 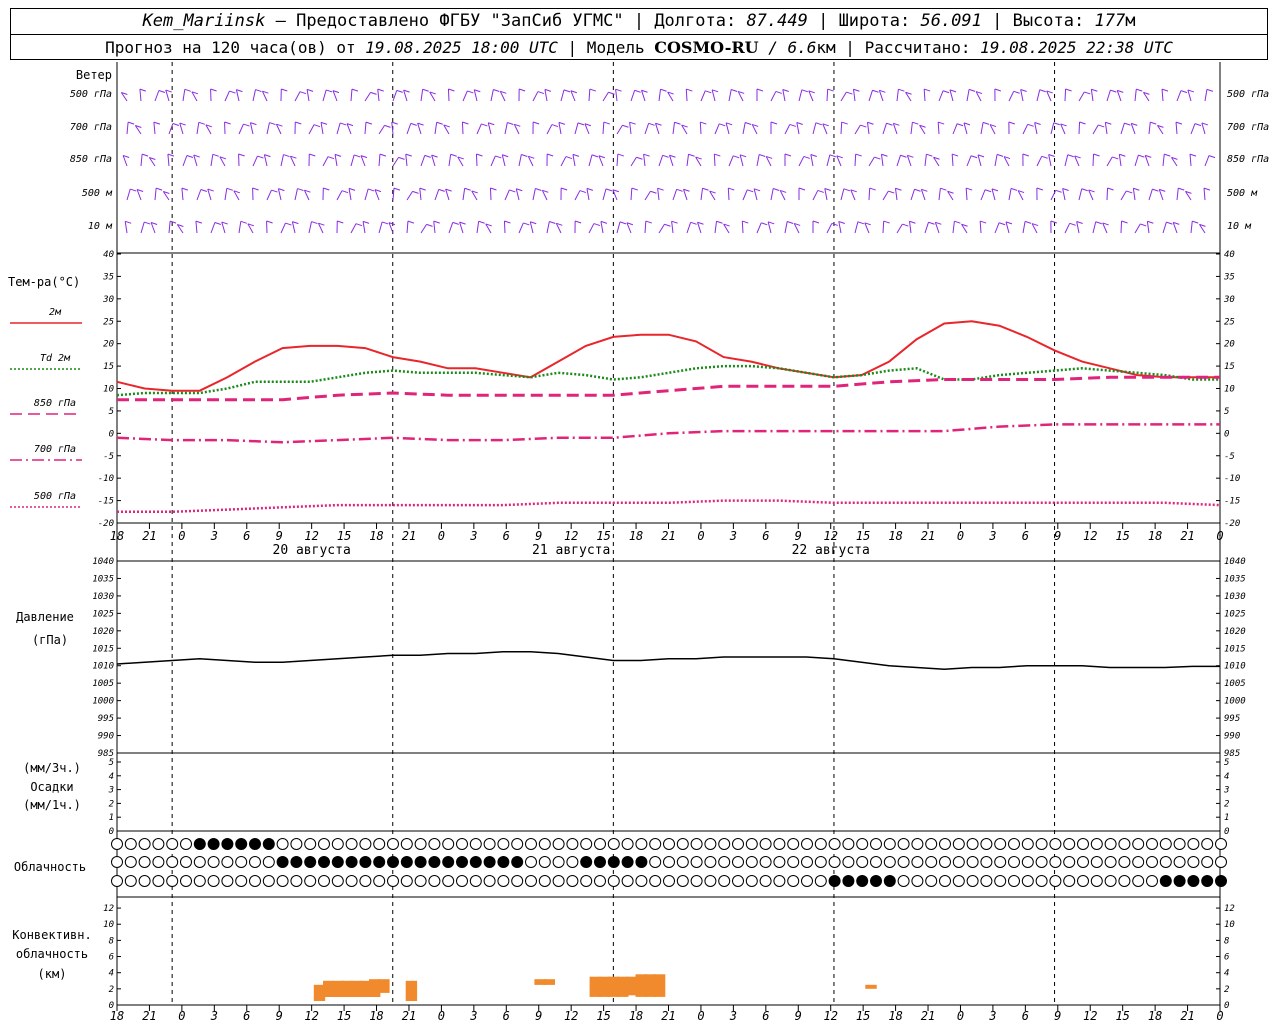 What do you see at coordinates (603, 1016) in the screenshot?
I see `time-tick-label-bottom: 15` at bounding box center [603, 1016].